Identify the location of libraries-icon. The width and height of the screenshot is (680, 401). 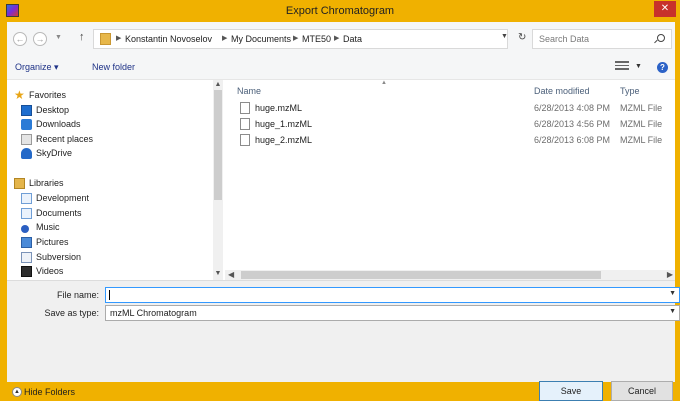
(19, 183).